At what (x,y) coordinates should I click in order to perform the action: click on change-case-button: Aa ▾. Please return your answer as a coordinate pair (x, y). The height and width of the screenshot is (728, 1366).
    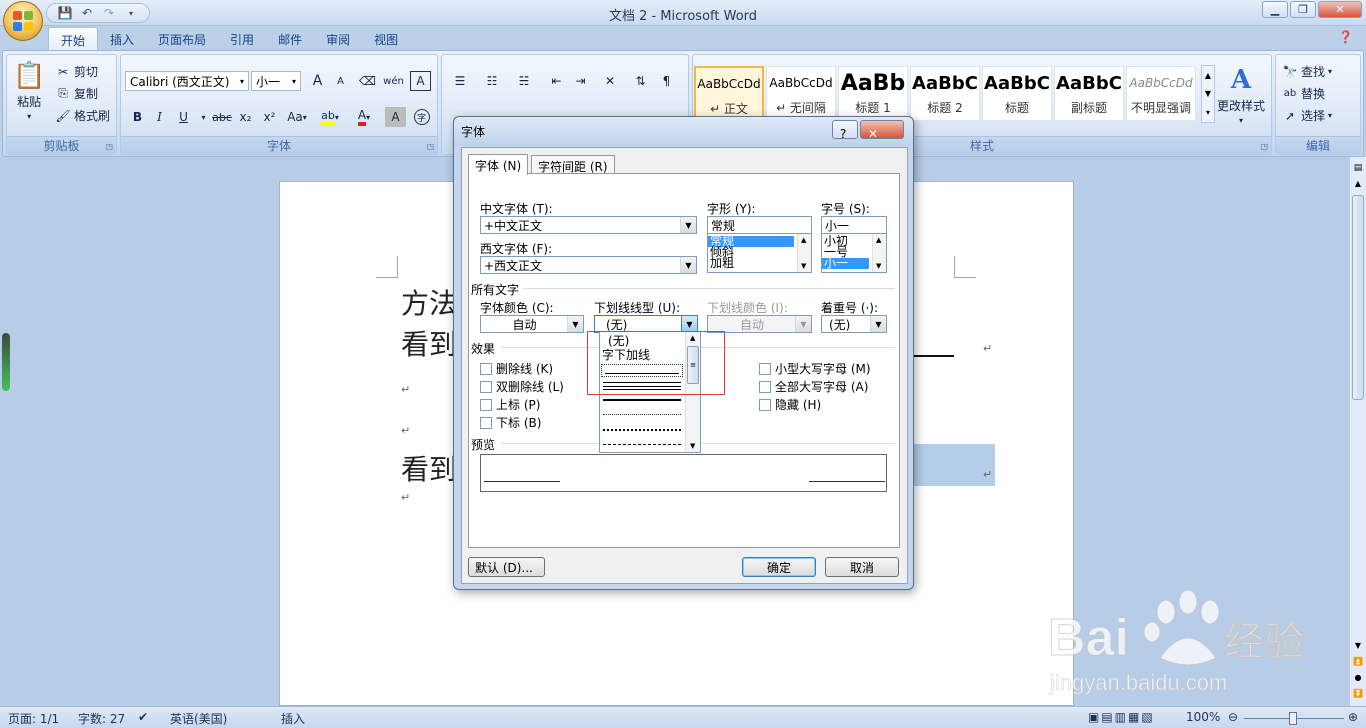
    Looking at the image, I should click on (297, 117).